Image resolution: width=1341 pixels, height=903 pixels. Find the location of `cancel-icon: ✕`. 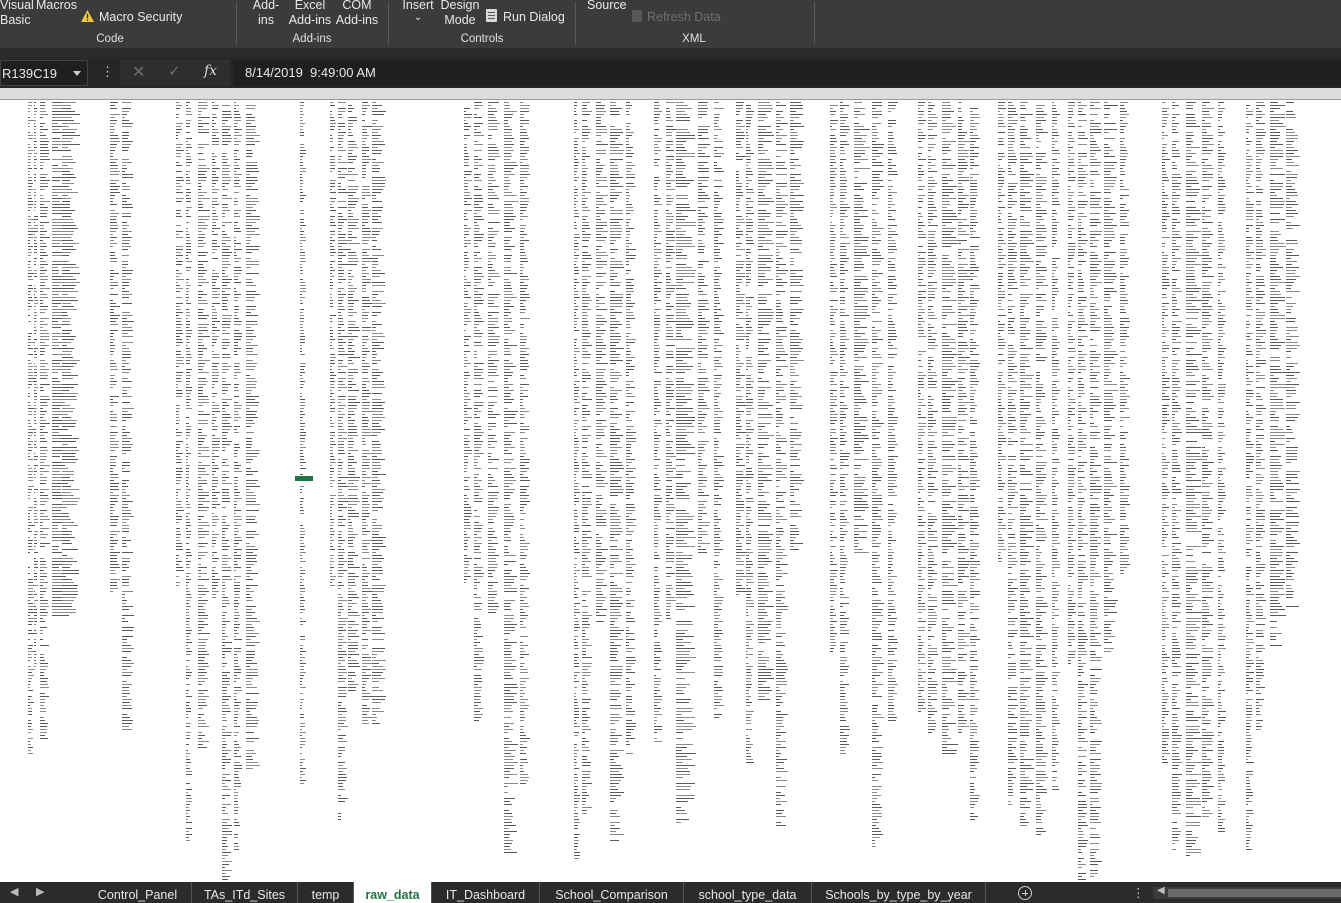

cancel-icon: ✕ is located at coordinates (138, 72).